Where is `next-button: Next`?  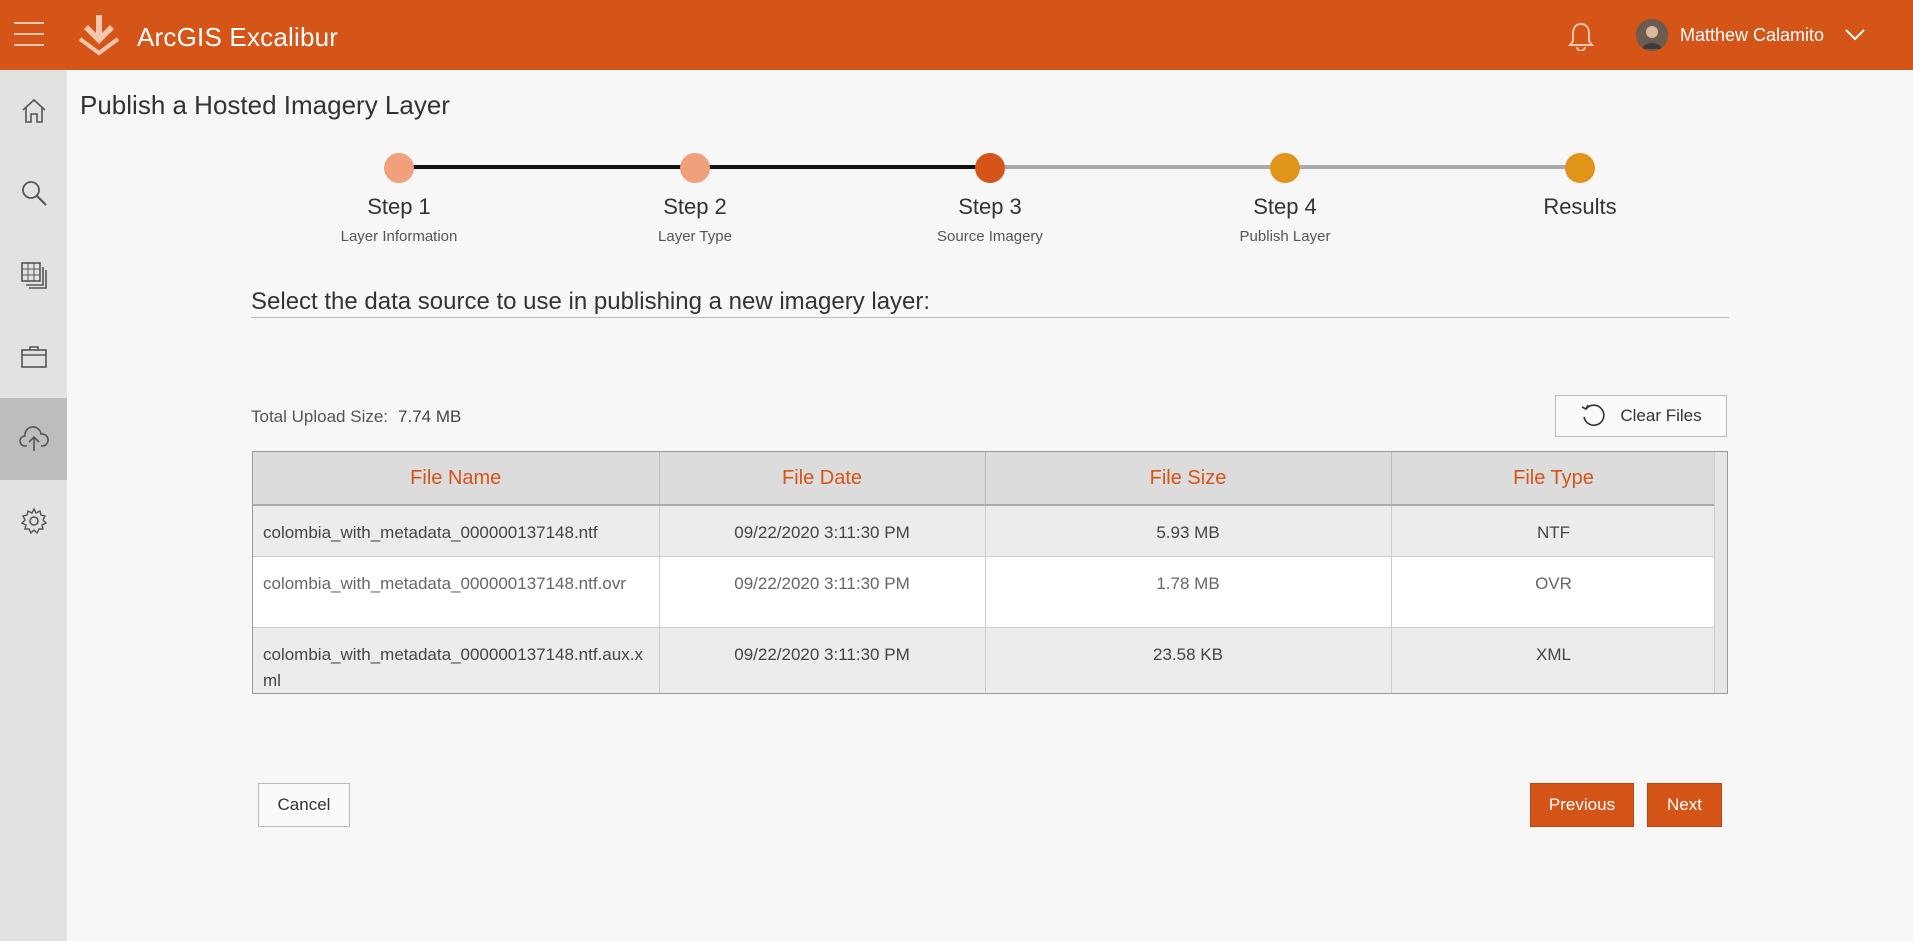
next-button: Next is located at coordinates (1684, 805).